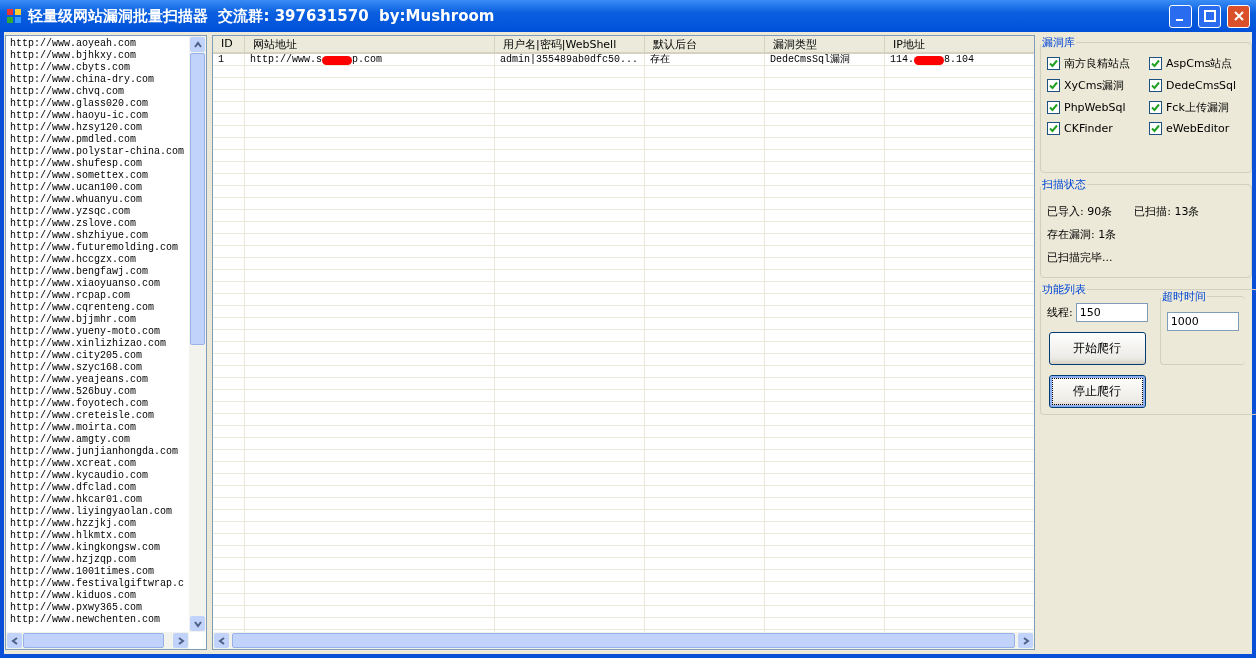  I want to click on url-item: http://www.glass020.com, so click(99, 104).